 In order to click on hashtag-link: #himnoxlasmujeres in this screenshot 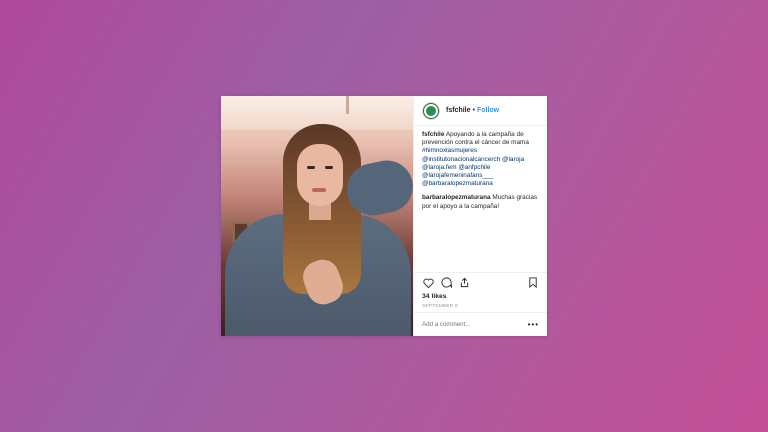, I will do `click(449, 150)`.